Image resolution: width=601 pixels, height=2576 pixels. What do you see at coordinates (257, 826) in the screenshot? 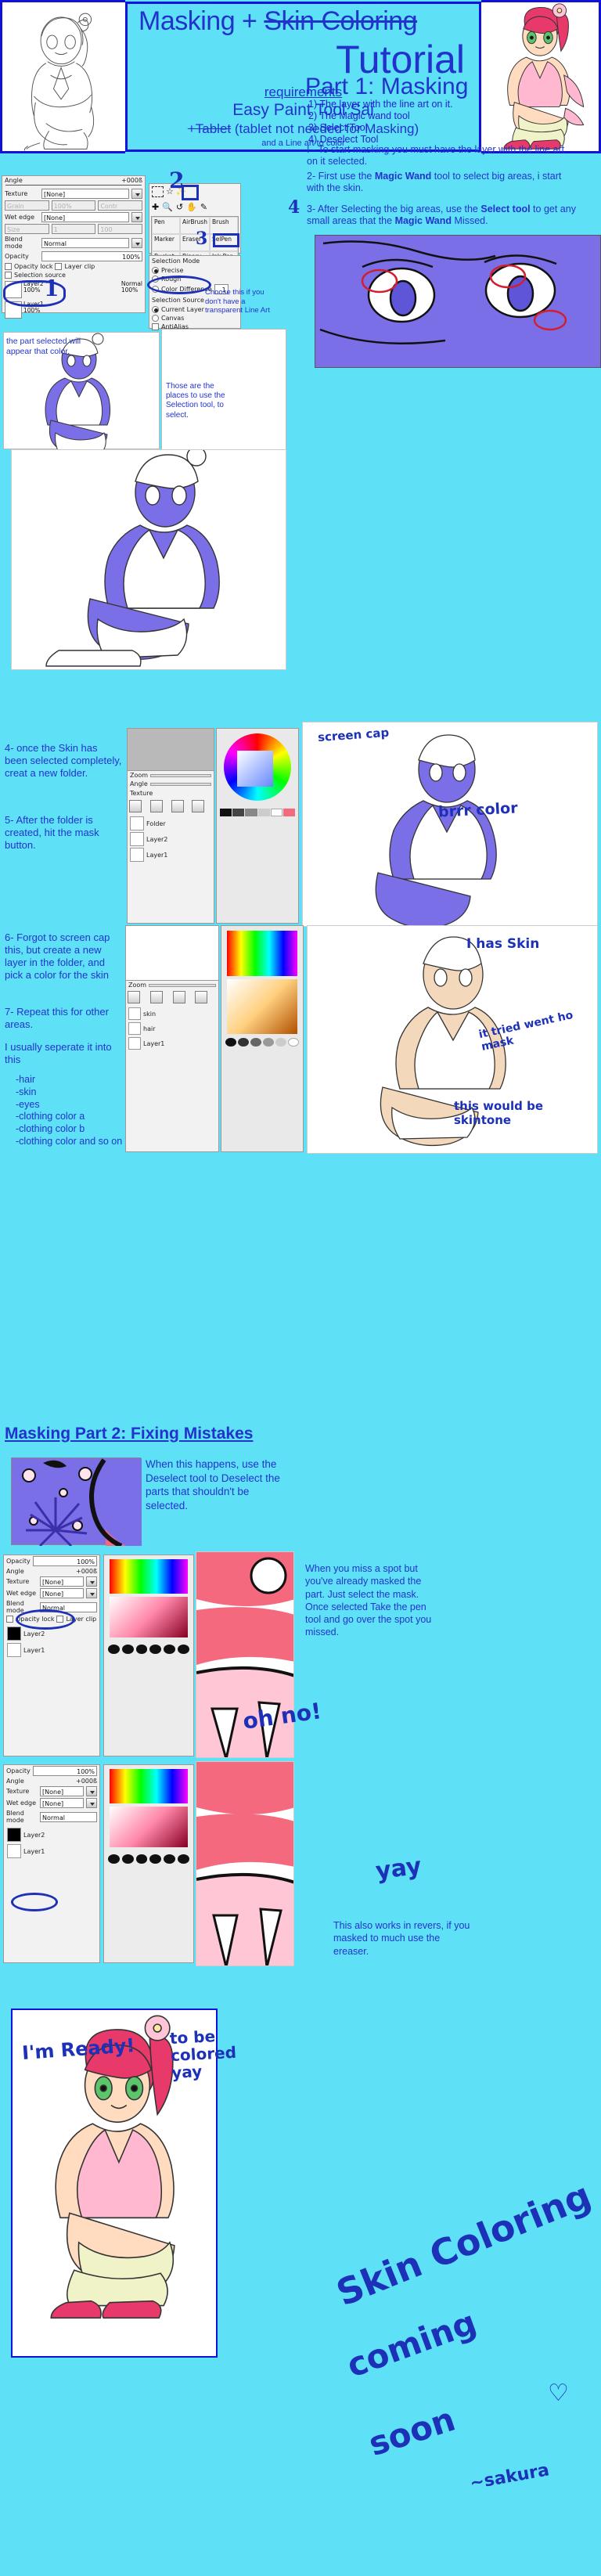
I see `sai-color-wheel-panel` at bounding box center [257, 826].